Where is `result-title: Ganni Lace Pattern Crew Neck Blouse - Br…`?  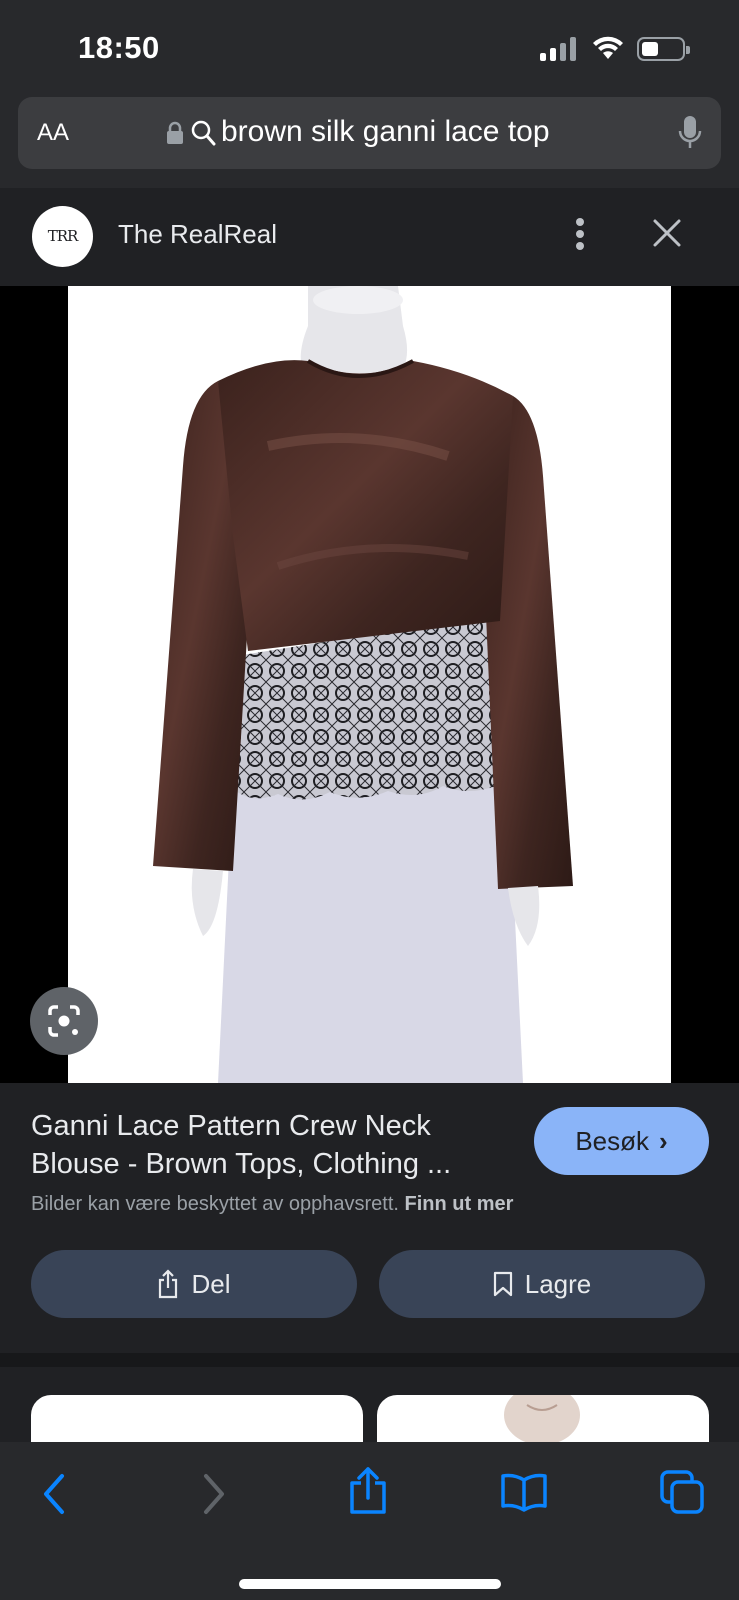 result-title: Ganni Lace Pattern Crew Neck Blouse - Br… is located at coordinates (266, 1145).